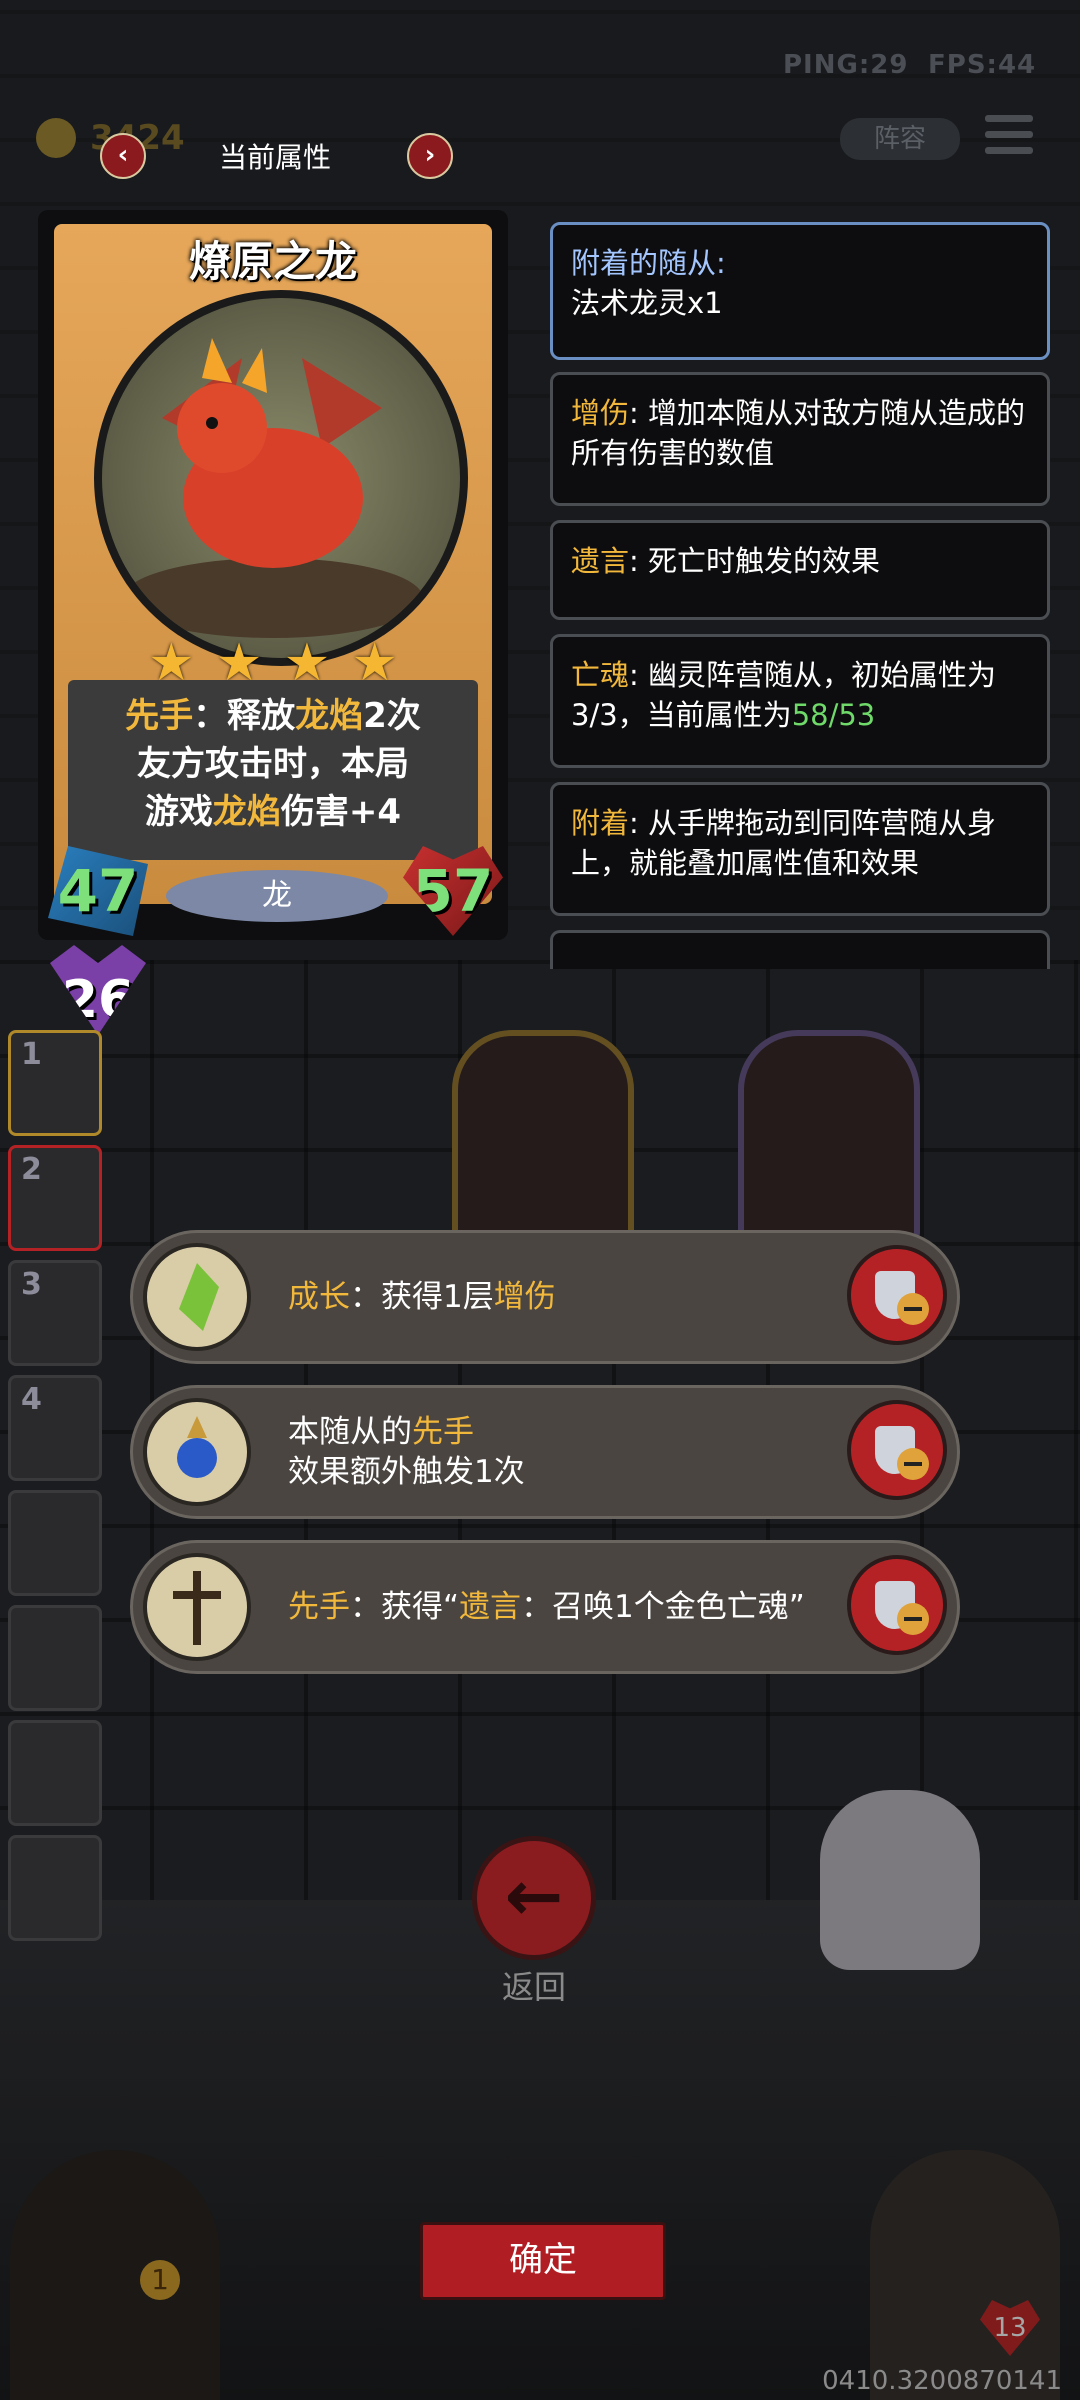  Describe the element at coordinates (798, 433) in the screenshot. I see `keyword-desc: : 增加本随从对敌方随从造成的所有伤害的数值` at that location.